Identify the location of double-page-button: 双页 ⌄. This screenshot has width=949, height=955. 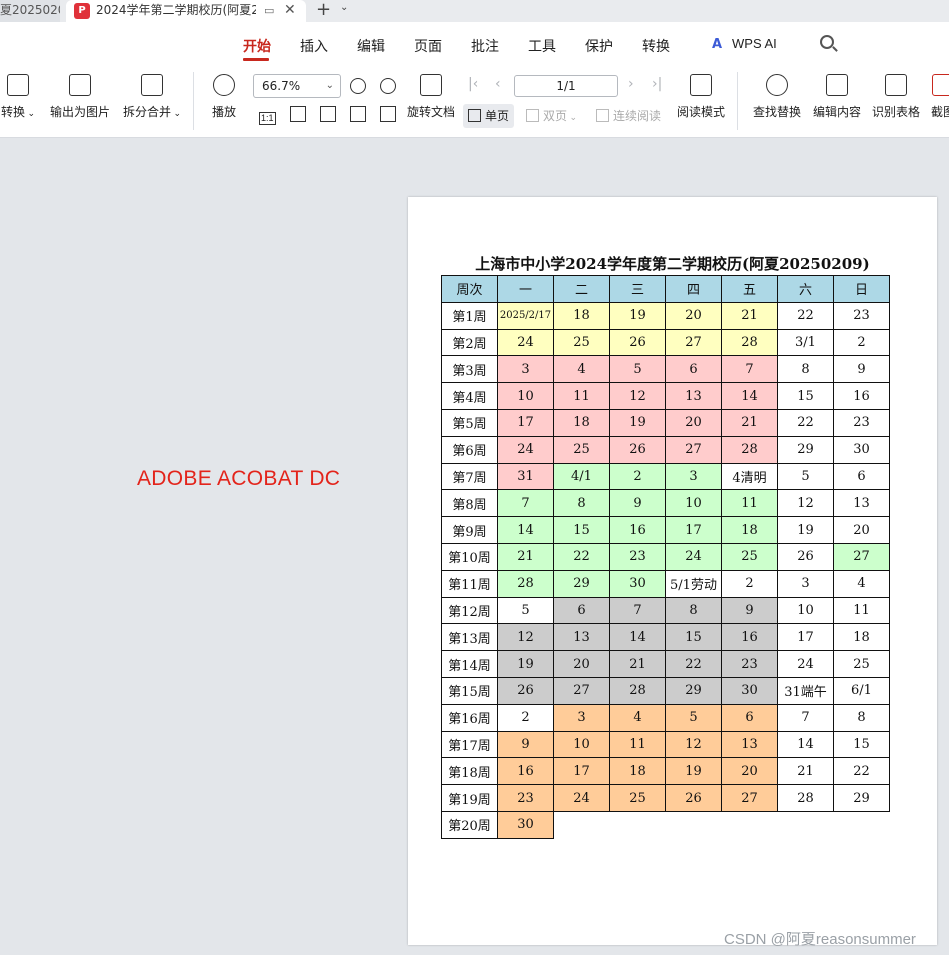
(551, 116).